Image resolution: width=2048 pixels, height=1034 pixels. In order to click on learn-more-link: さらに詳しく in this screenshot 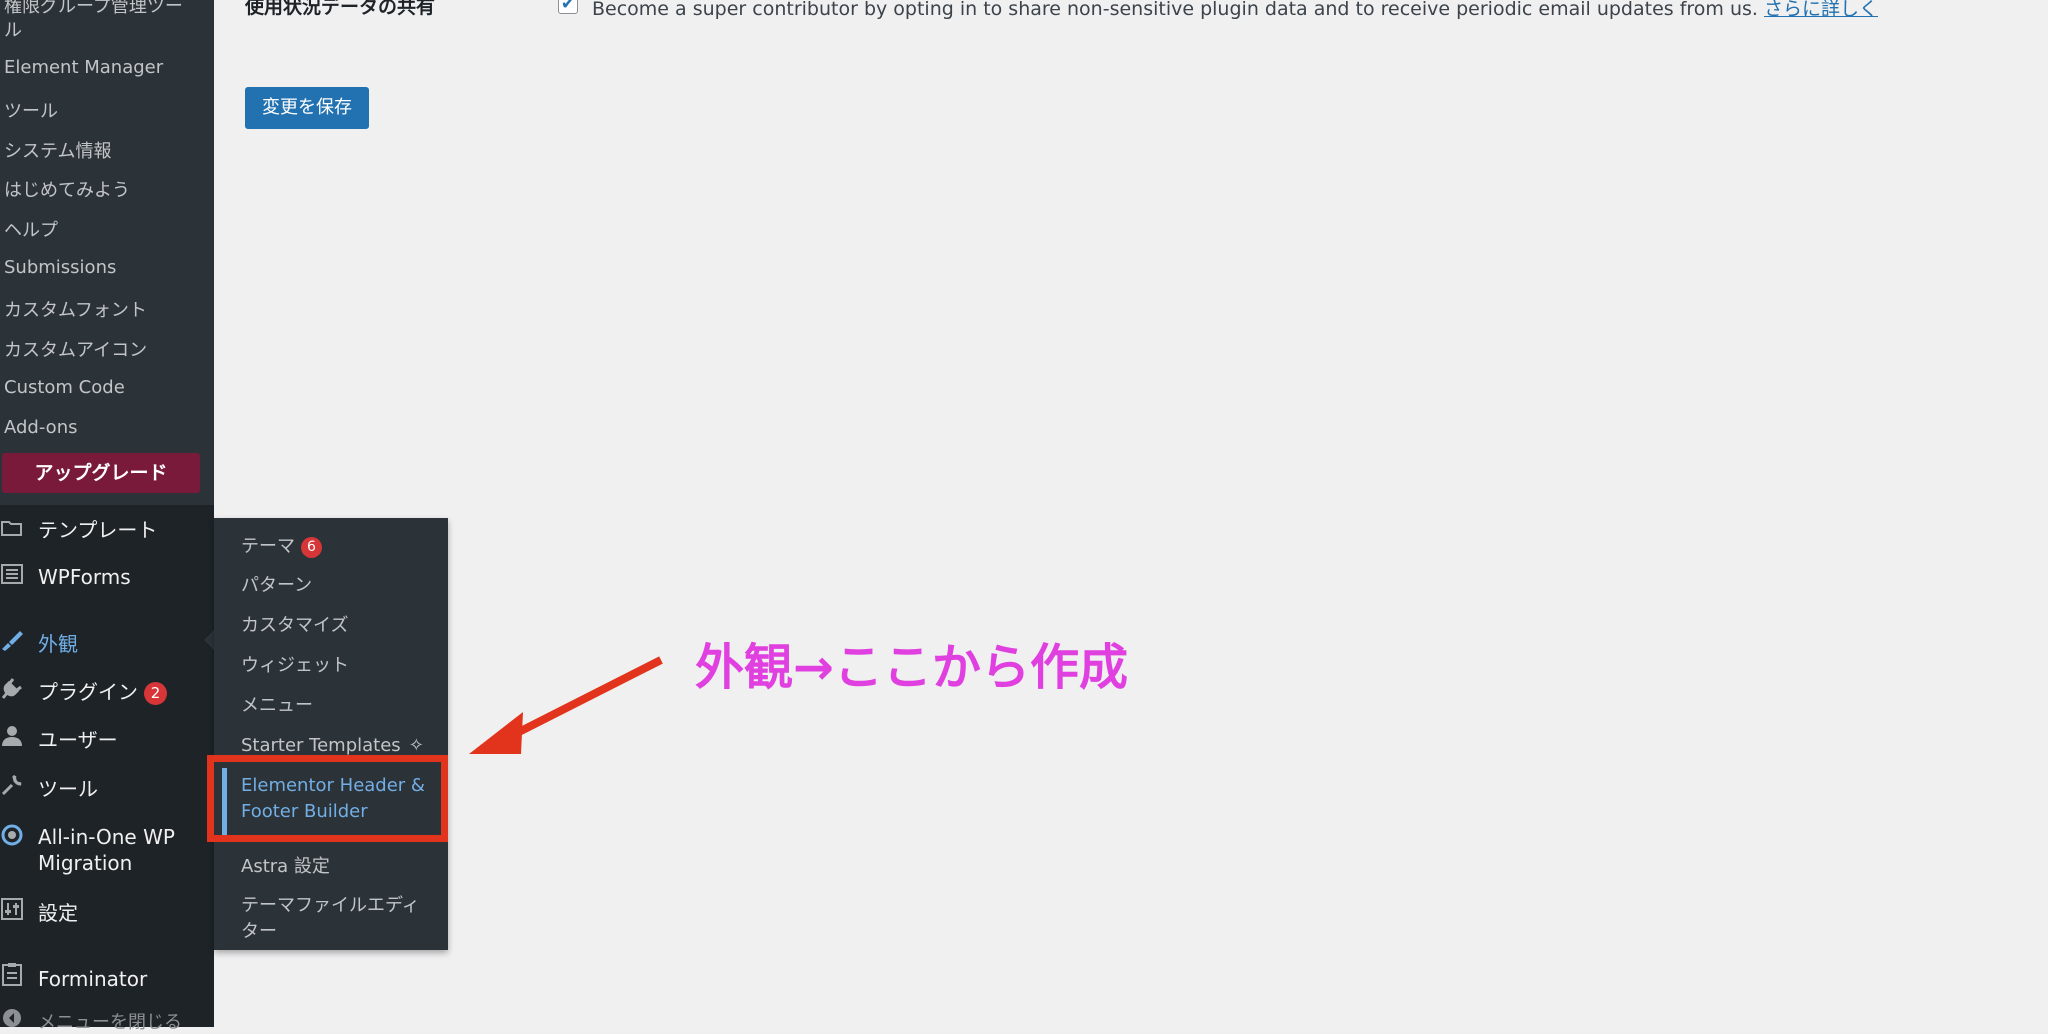, I will do `click(1821, 10)`.